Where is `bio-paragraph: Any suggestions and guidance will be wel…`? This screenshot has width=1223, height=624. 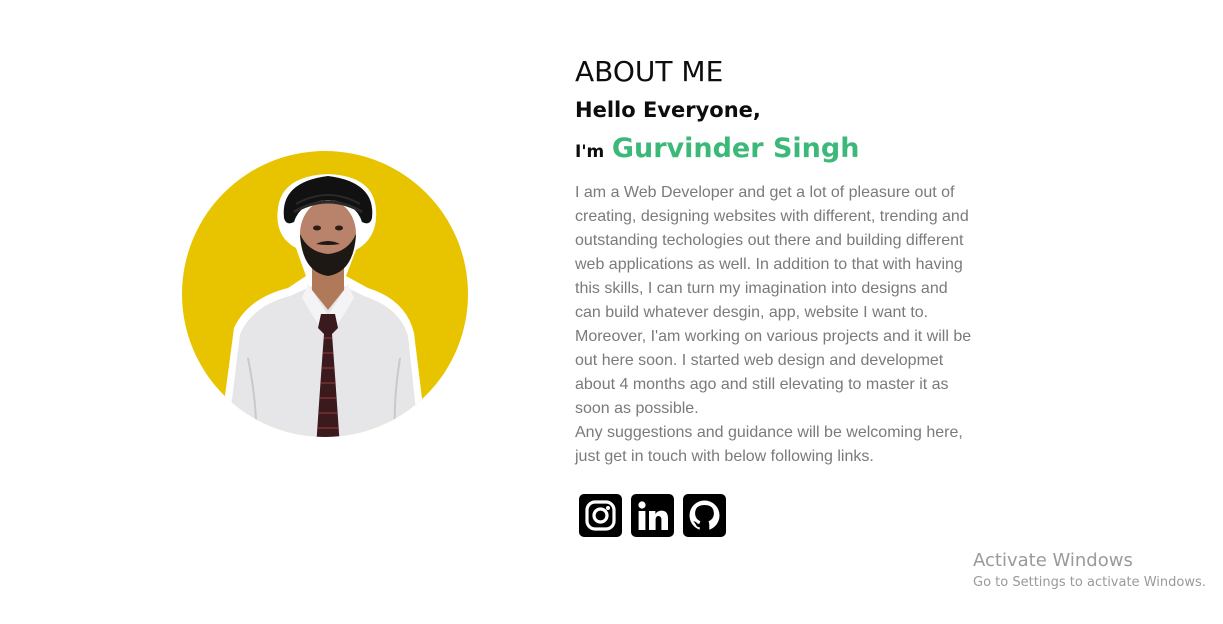
bio-paragraph: Any suggestions and guidance will be wel… is located at coordinates (769, 444).